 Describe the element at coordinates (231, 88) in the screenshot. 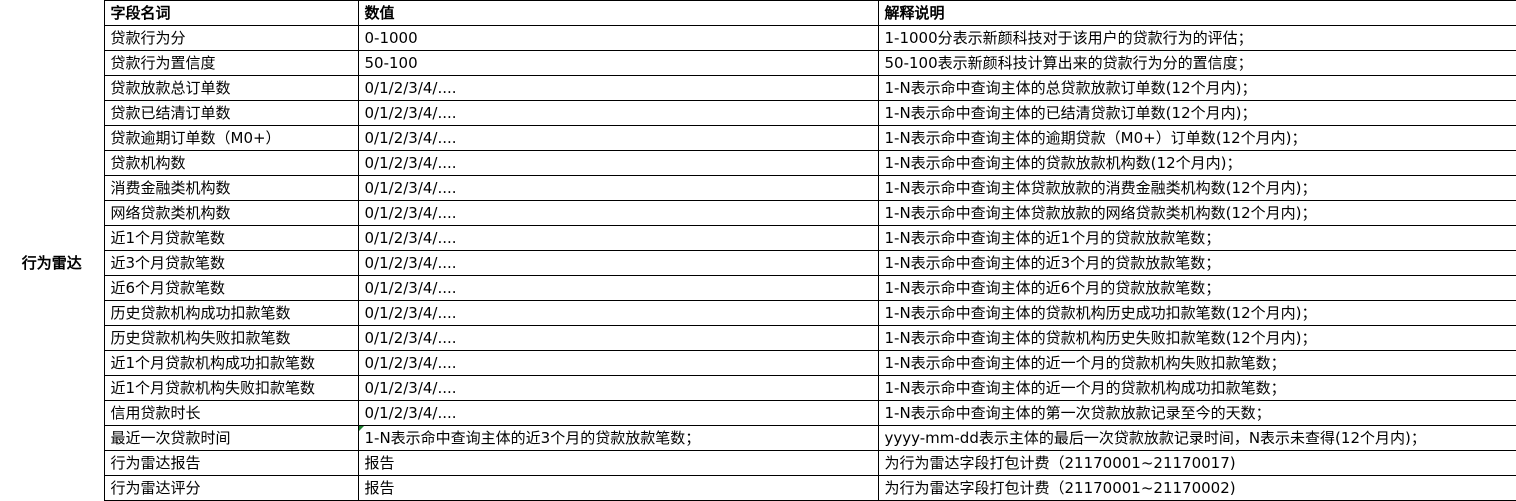

I see `field-name-cell: 贷款放款总订单数` at that location.